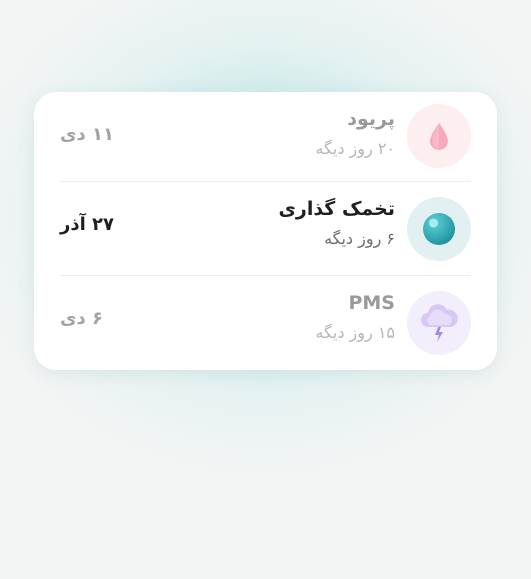 The image size is (531, 579). I want to click on event-date: ۶ دی, so click(82, 318).